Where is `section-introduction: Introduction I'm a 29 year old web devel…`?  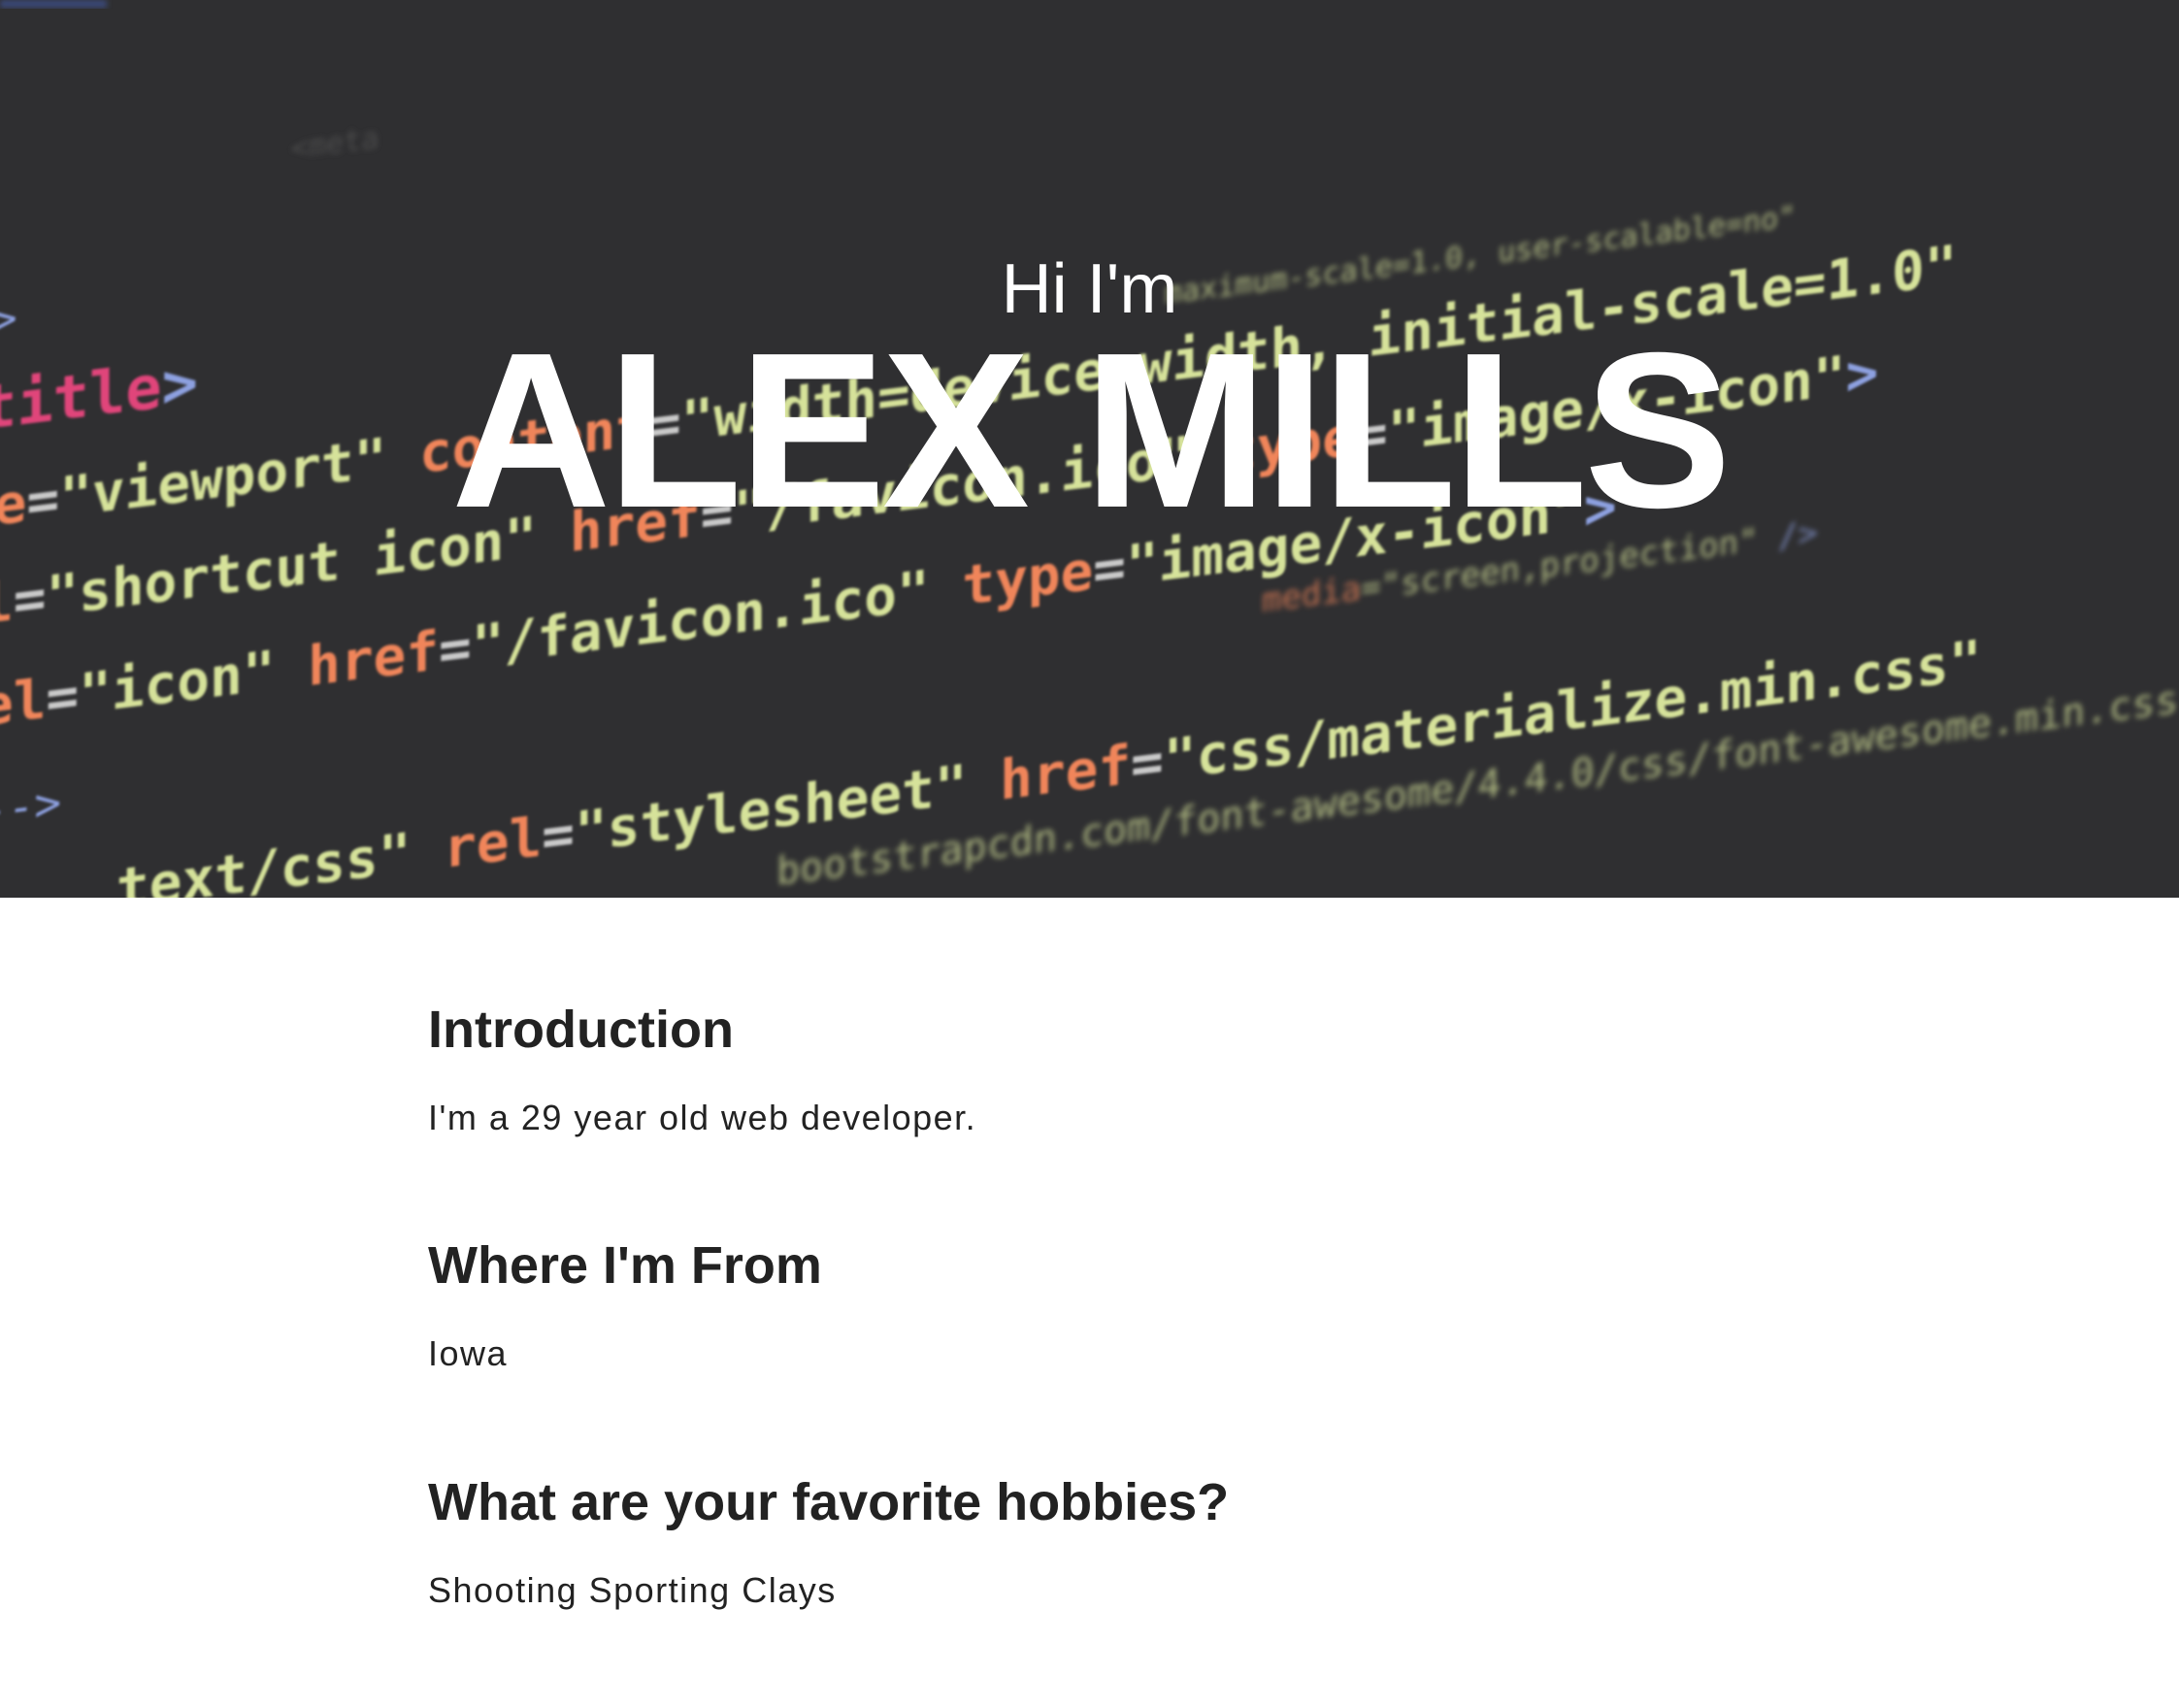
section-introduction: Introduction I'm a 29 year old web devel… is located at coordinates (1107, 1069).